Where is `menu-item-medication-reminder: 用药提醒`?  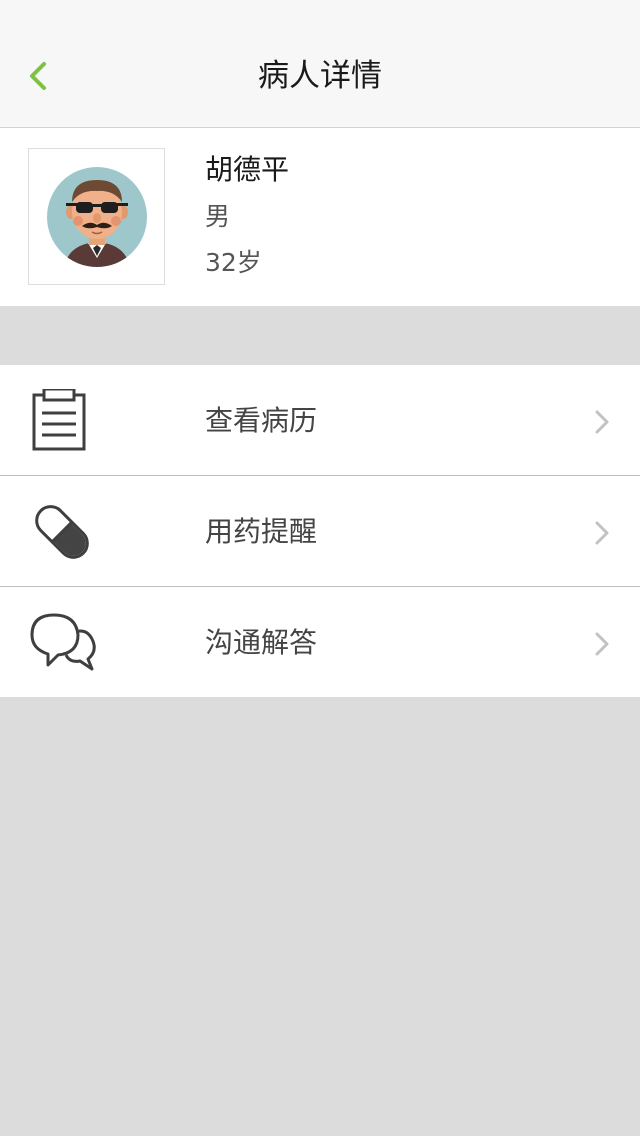 menu-item-medication-reminder: 用药提醒 is located at coordinates (320, 530).